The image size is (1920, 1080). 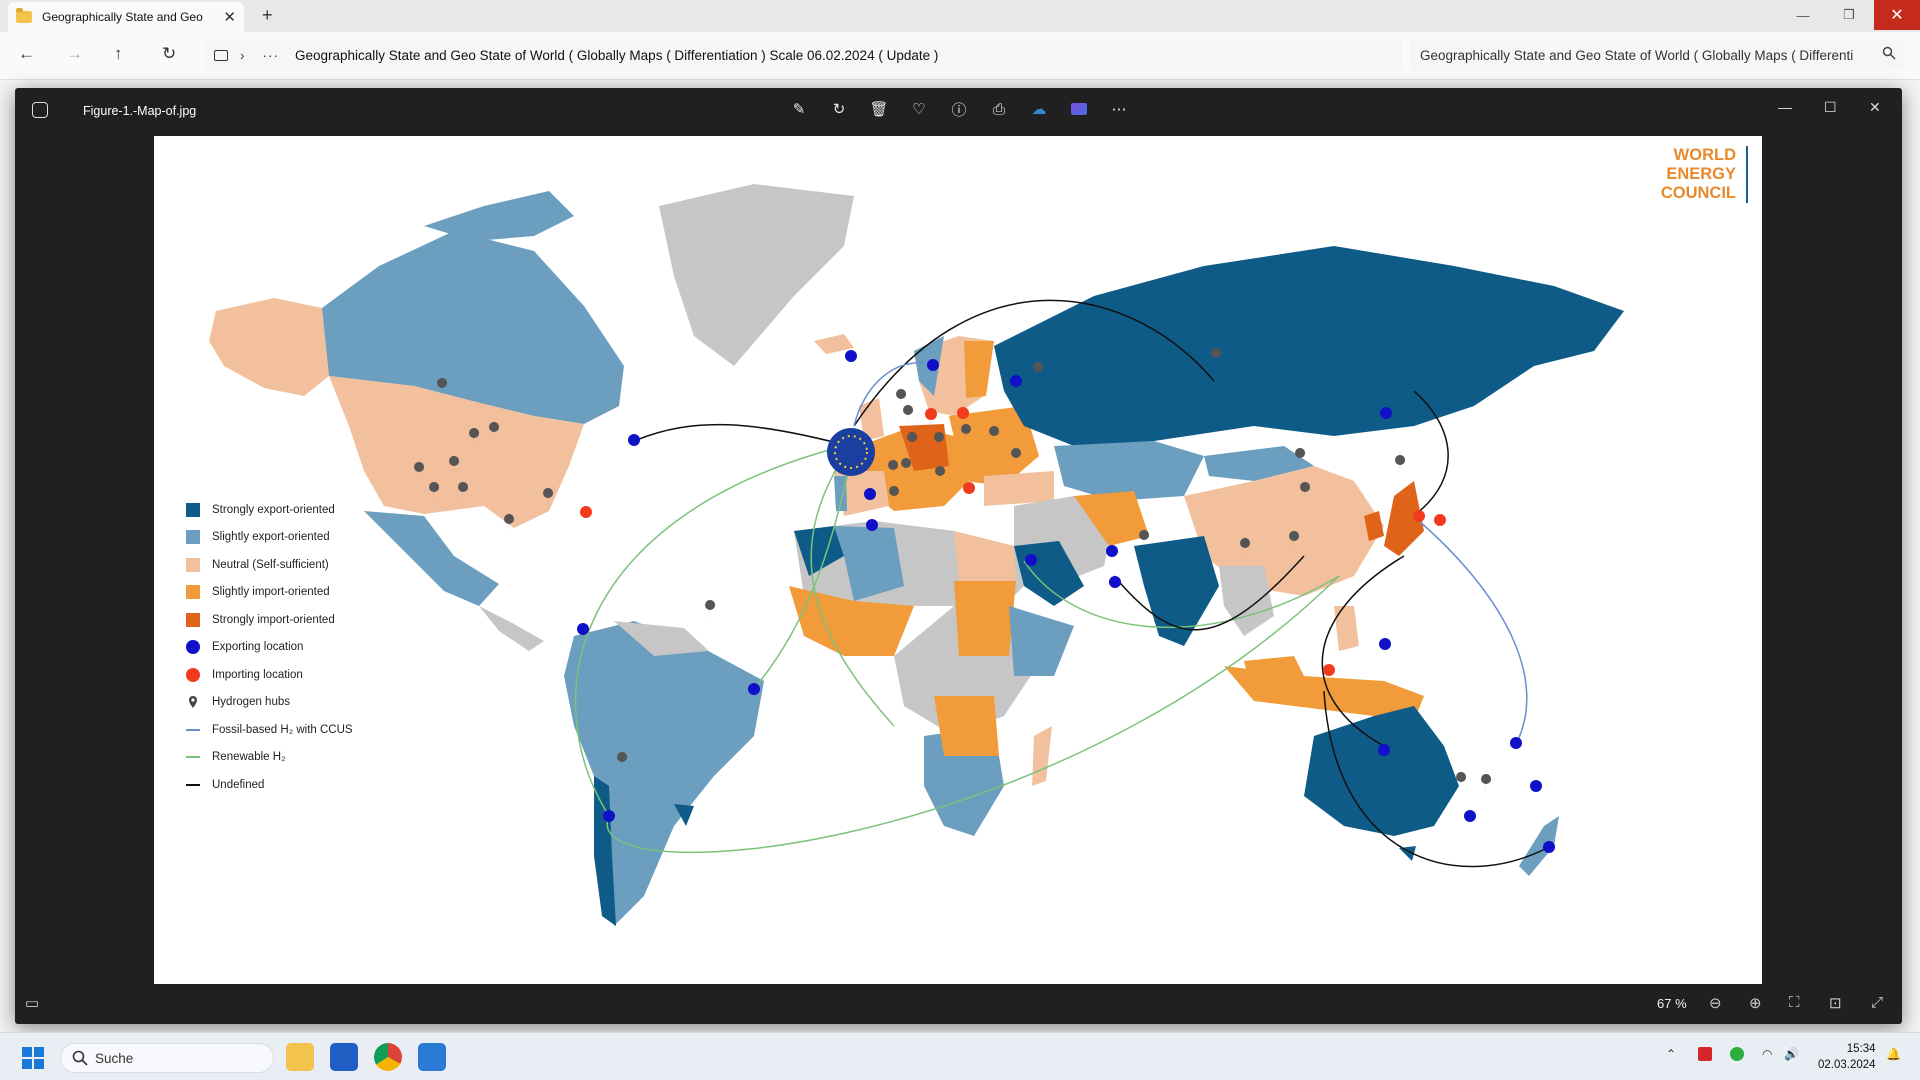 What do you see at coordinates (388, 1057) in the screenshot?
I see `chrome-icon` at bounding box center [388, 1057].